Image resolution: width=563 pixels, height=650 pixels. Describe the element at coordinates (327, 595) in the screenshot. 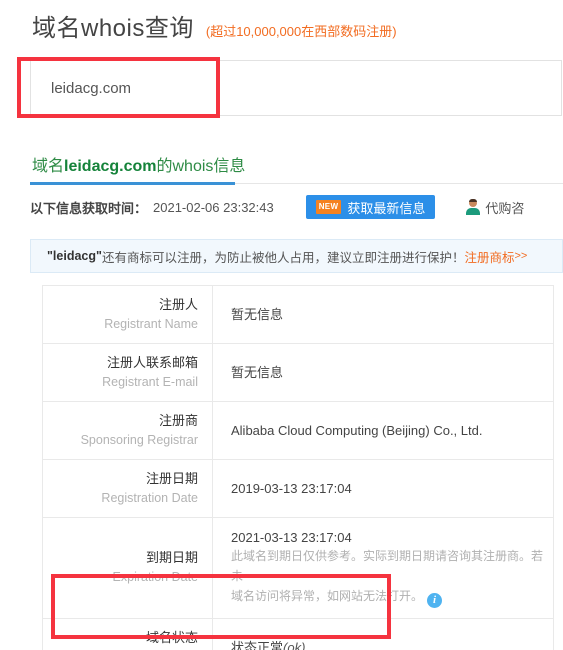

I see `expiration-note-line2: 域名访问将异常，如网站无法打开。` at that location.